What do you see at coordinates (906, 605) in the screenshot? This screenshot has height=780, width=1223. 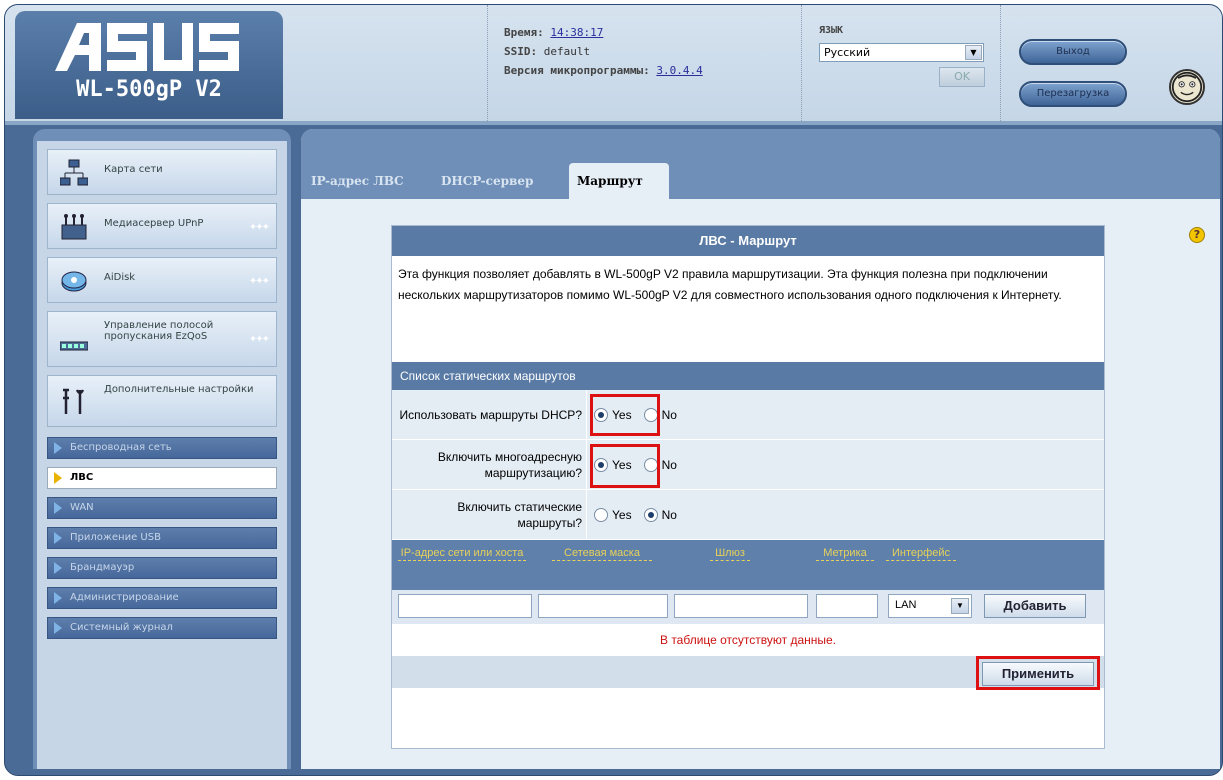 I see `interface-value: LAN` at bounding box center [906, 605].